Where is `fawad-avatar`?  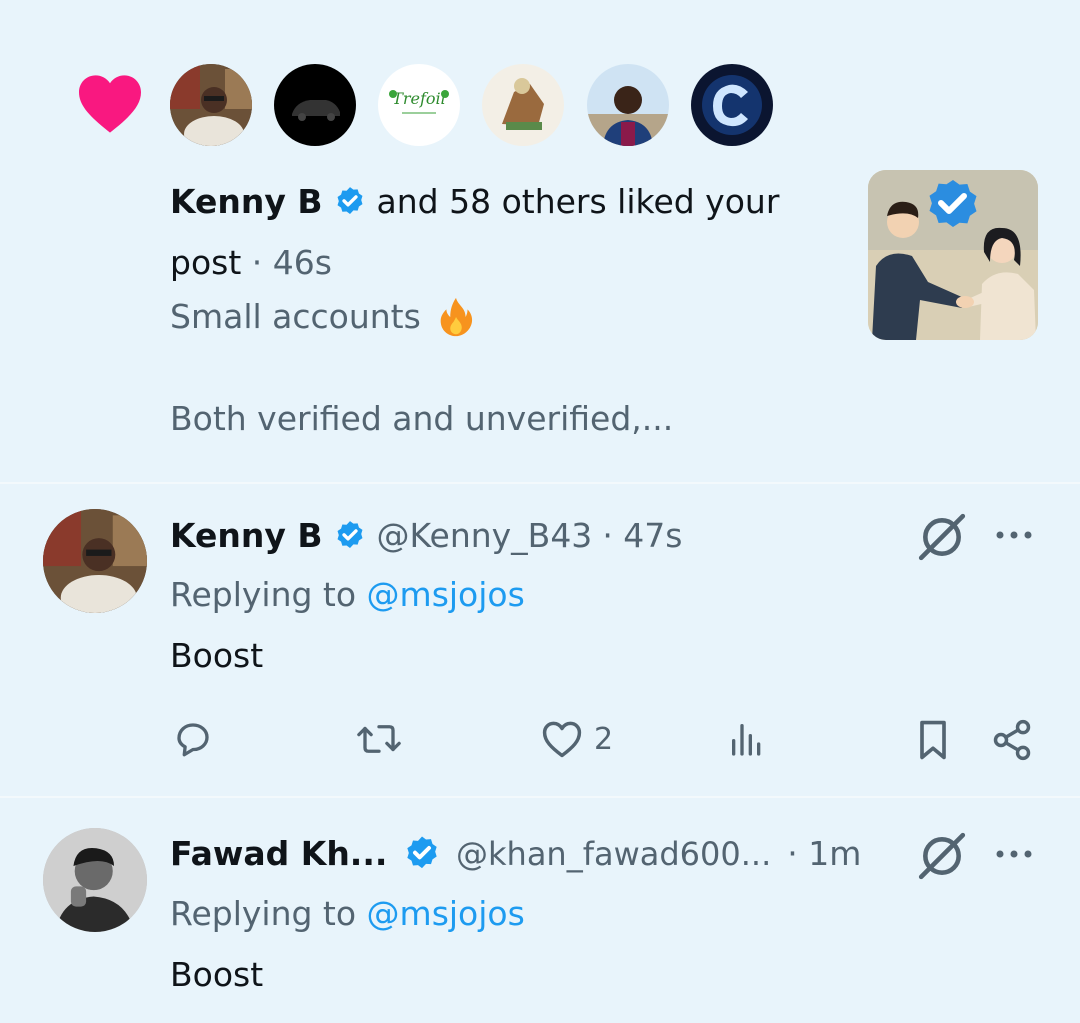 fawad-avatar is located at coordinates (95, 880).